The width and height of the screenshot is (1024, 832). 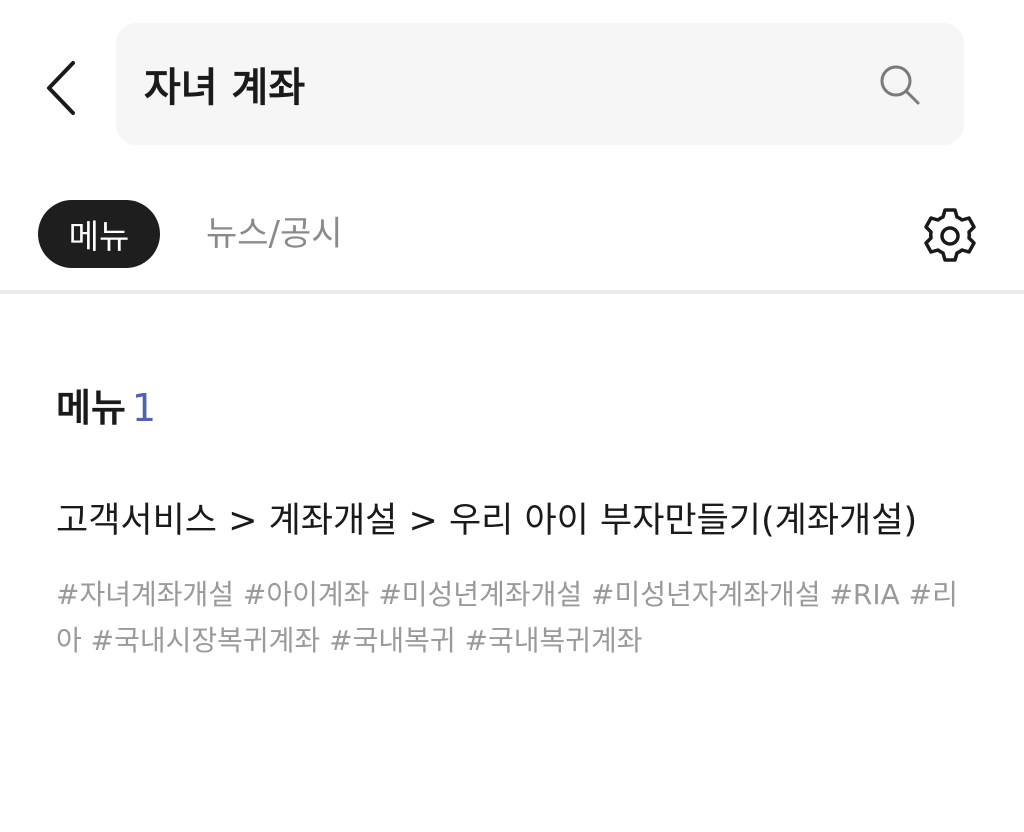 I want to click on back-button, so click(x=61, y=88).